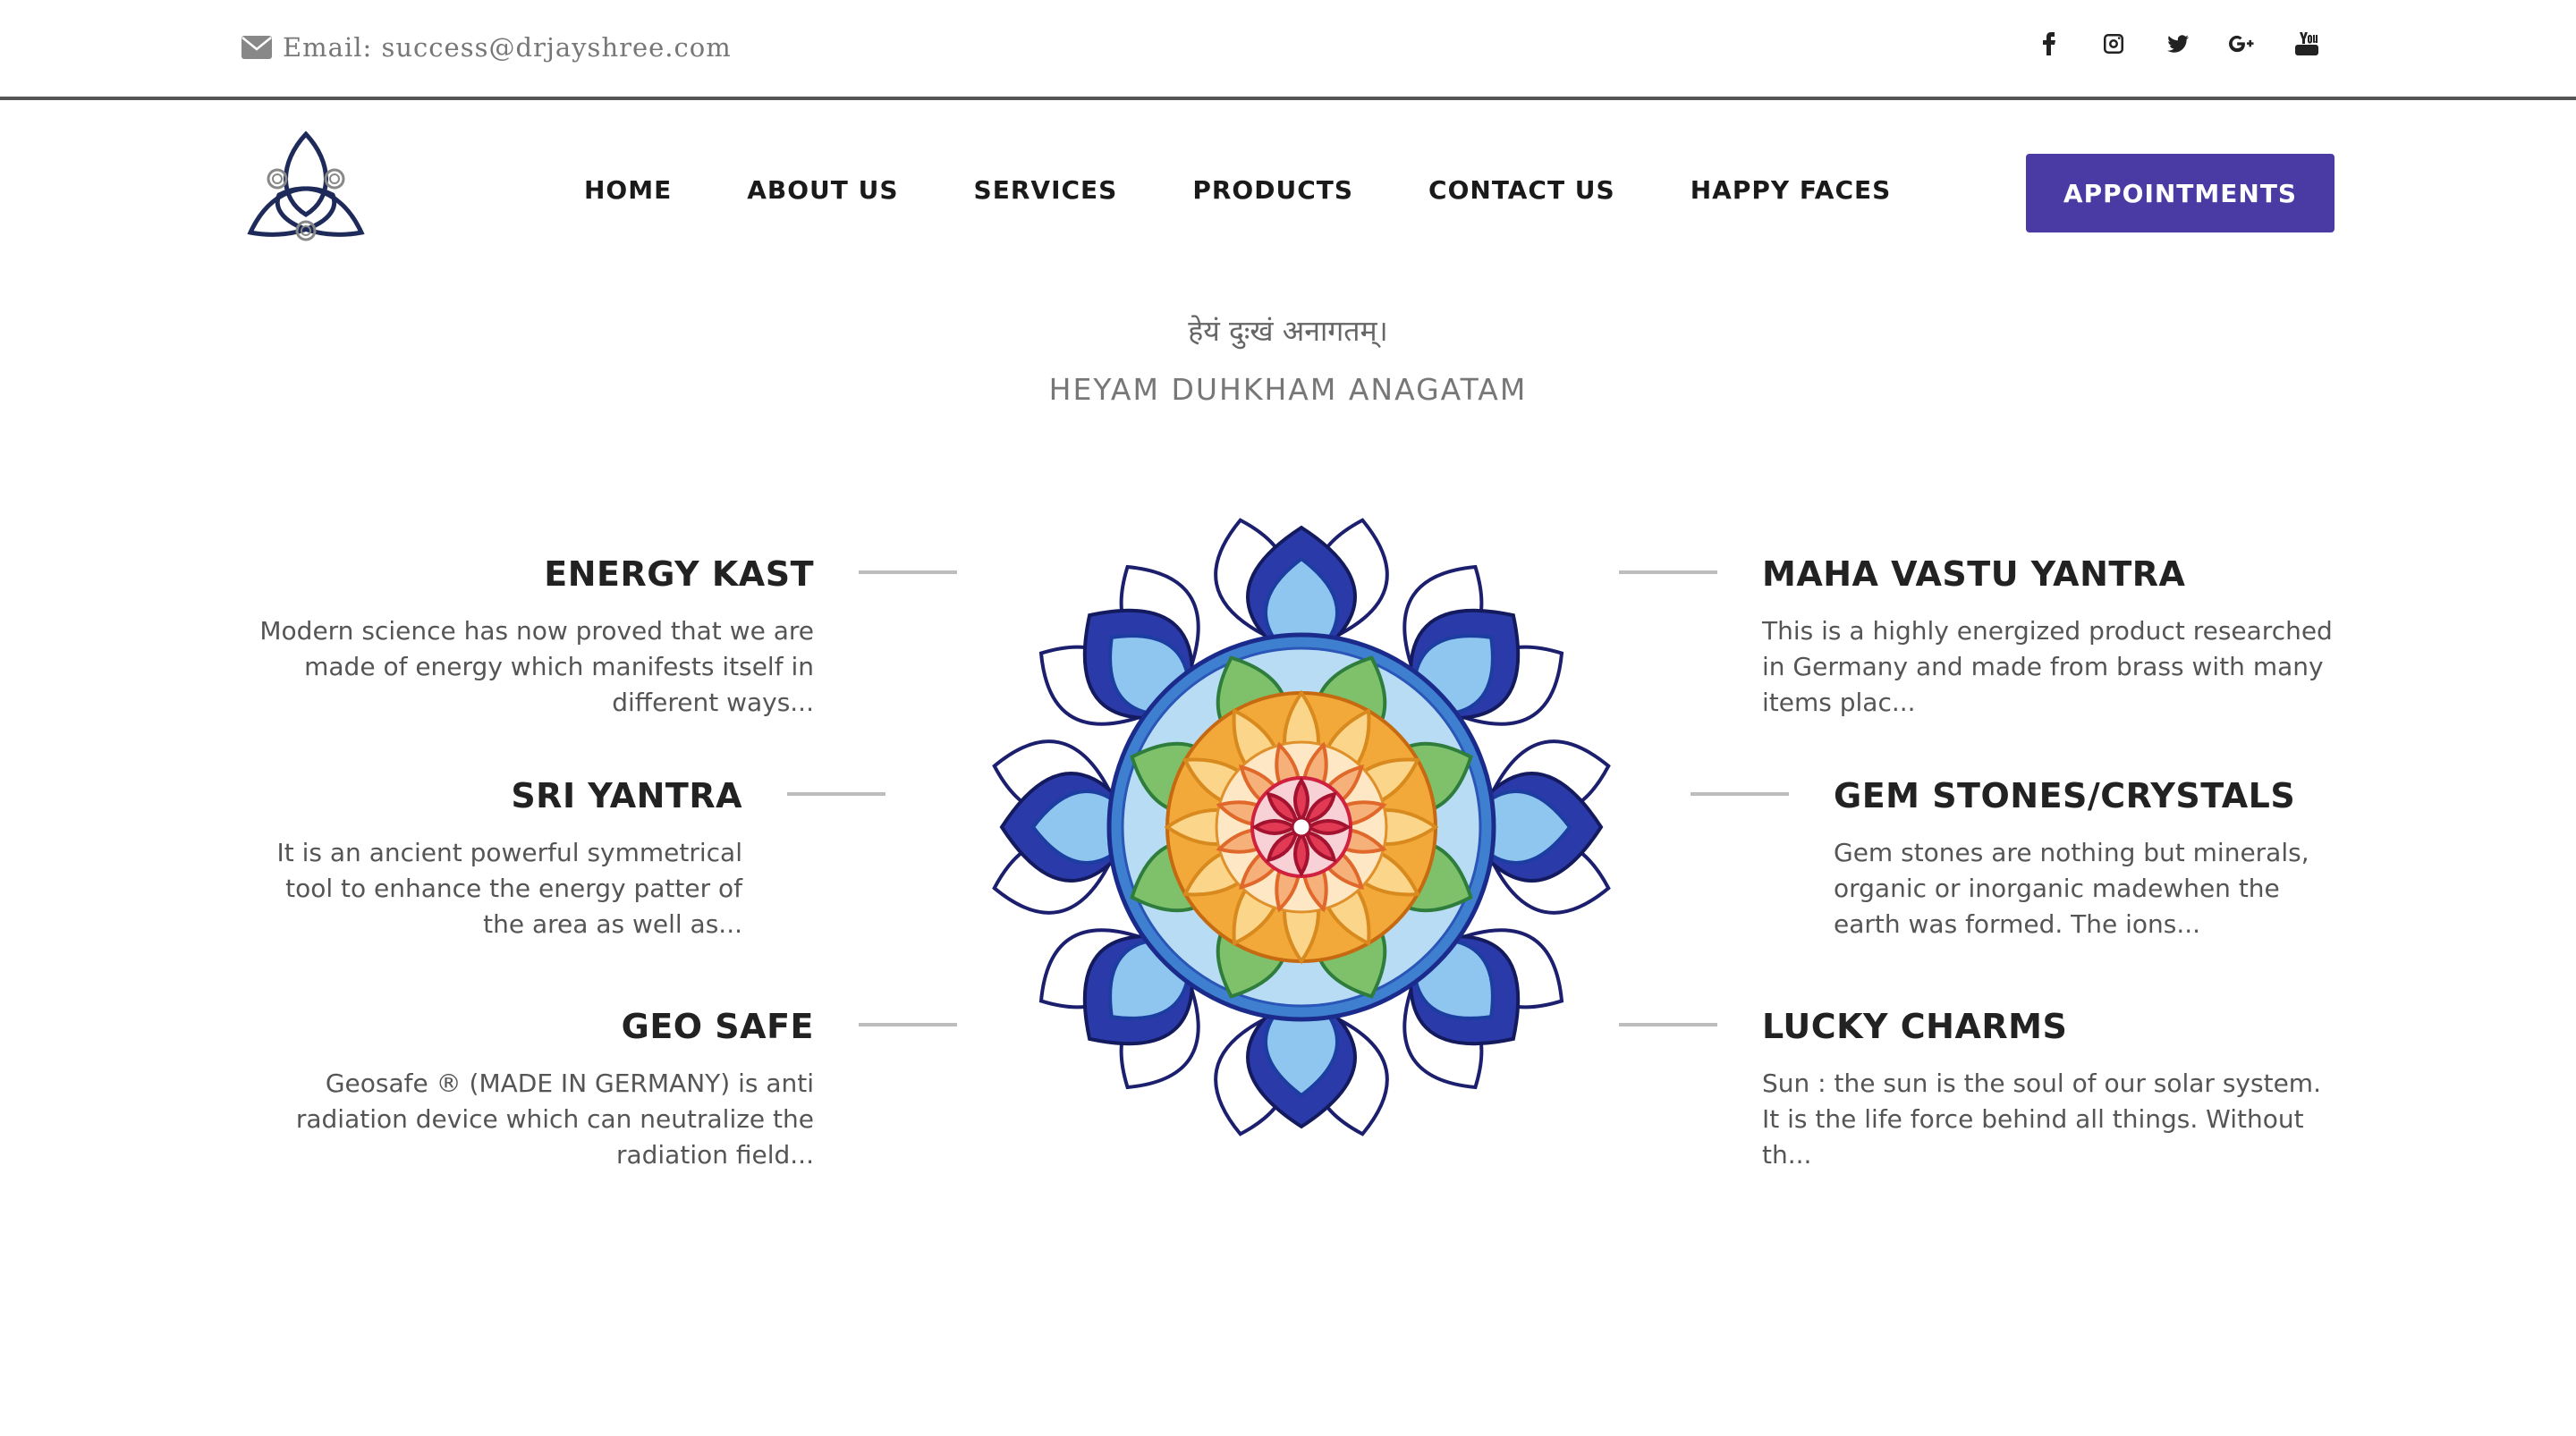  I want to click on feature-title: ENERGY KAST, so click(679, 574).